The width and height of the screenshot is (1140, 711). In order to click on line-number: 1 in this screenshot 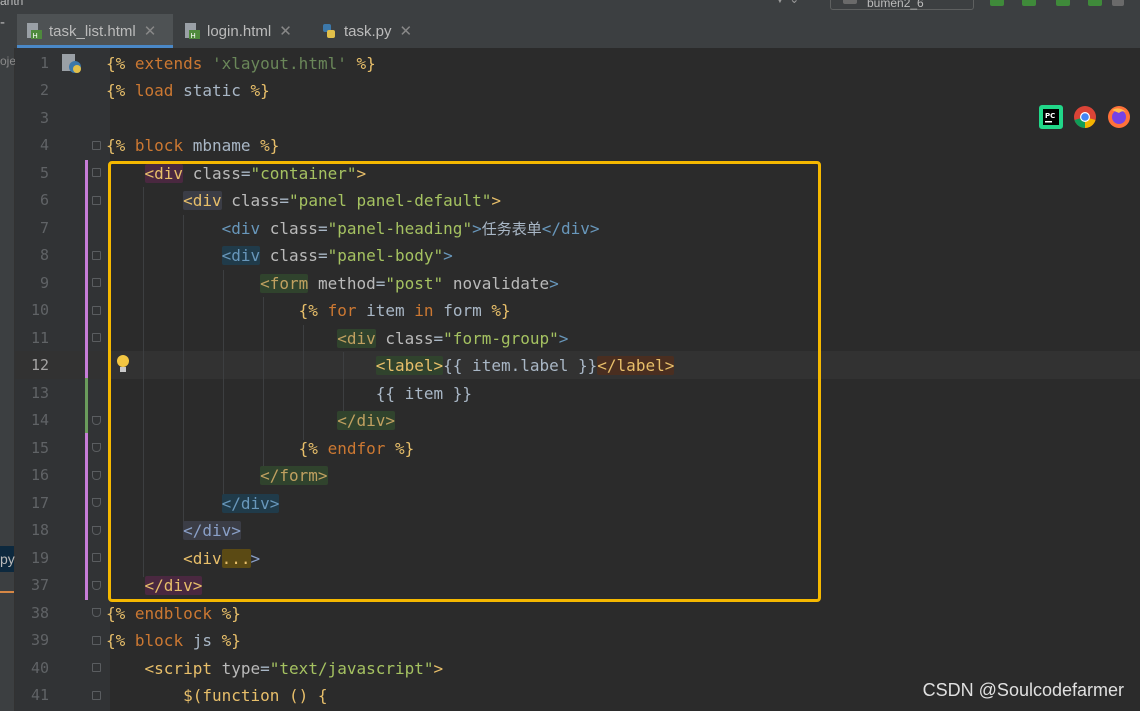, I will do `click(32, 64)`.